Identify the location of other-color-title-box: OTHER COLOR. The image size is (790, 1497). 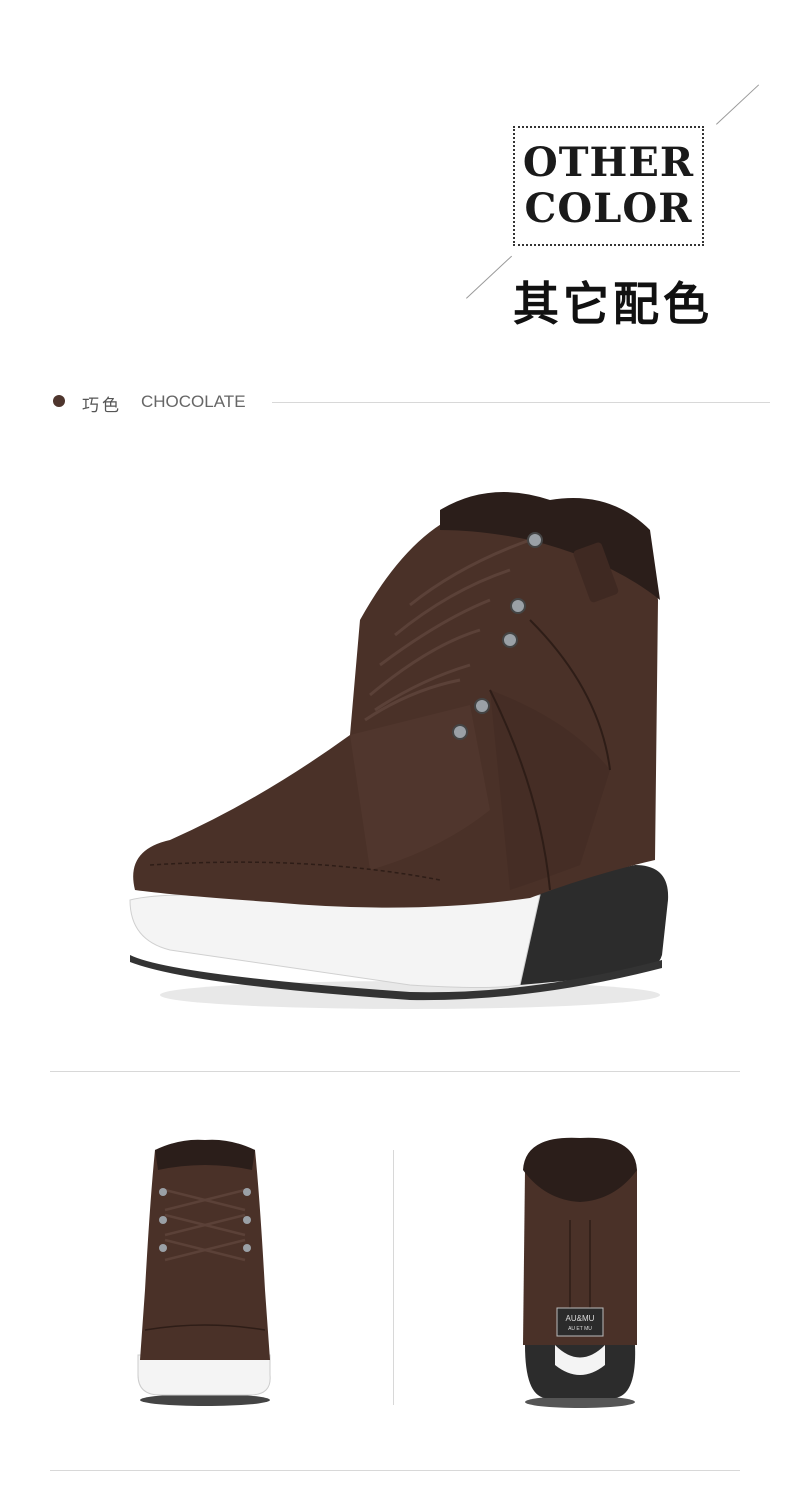
(608, 186).